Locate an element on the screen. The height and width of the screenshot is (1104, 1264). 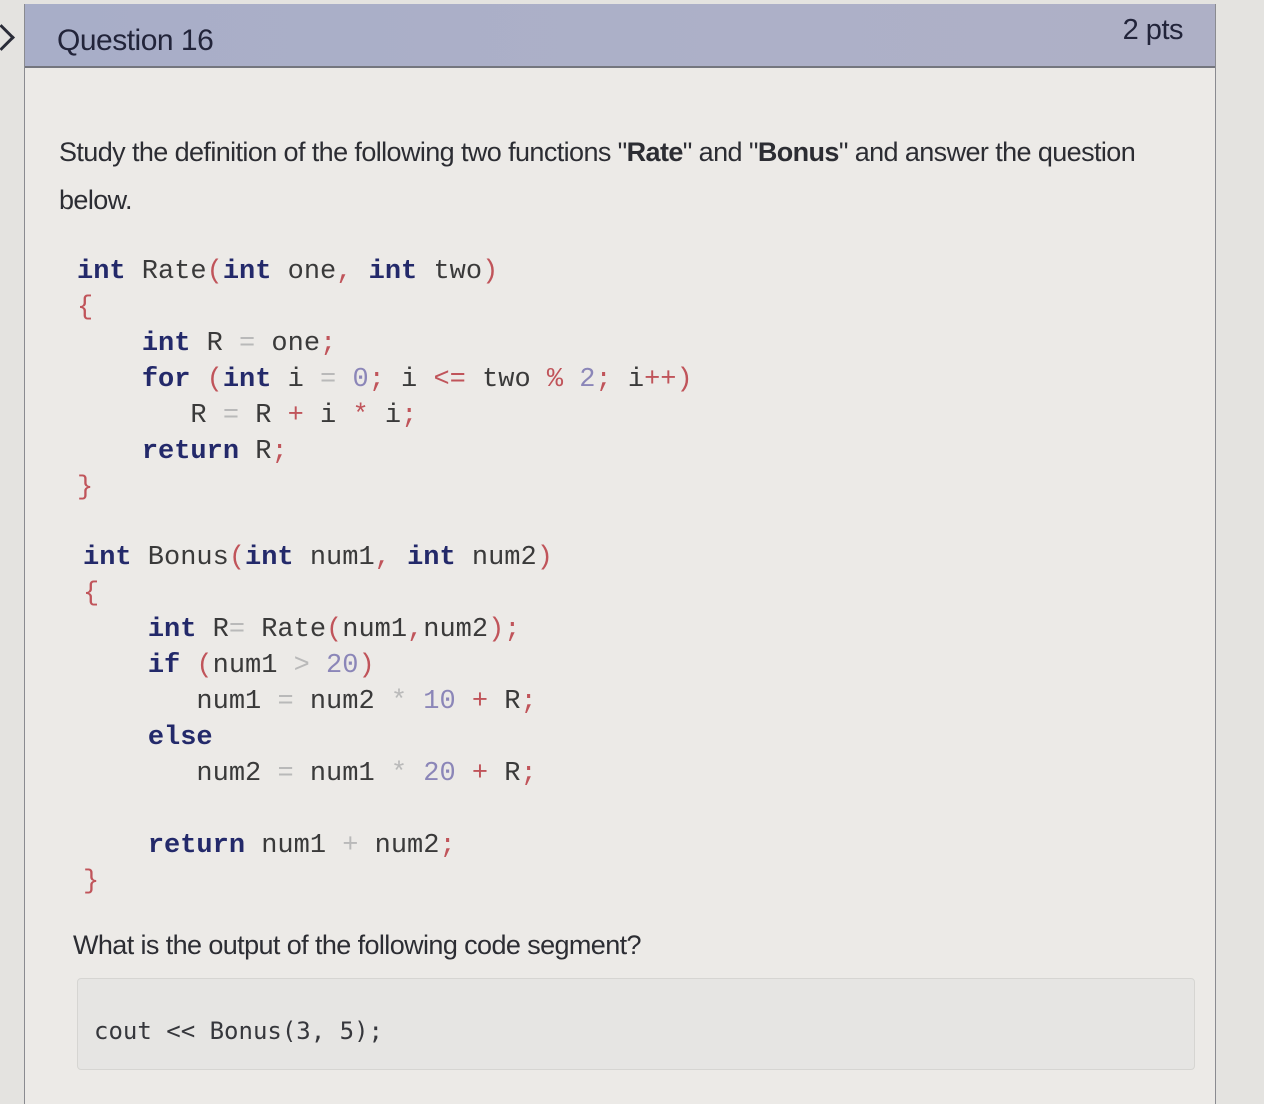
question-title: Question 16 is located at coordinates (135, 40).